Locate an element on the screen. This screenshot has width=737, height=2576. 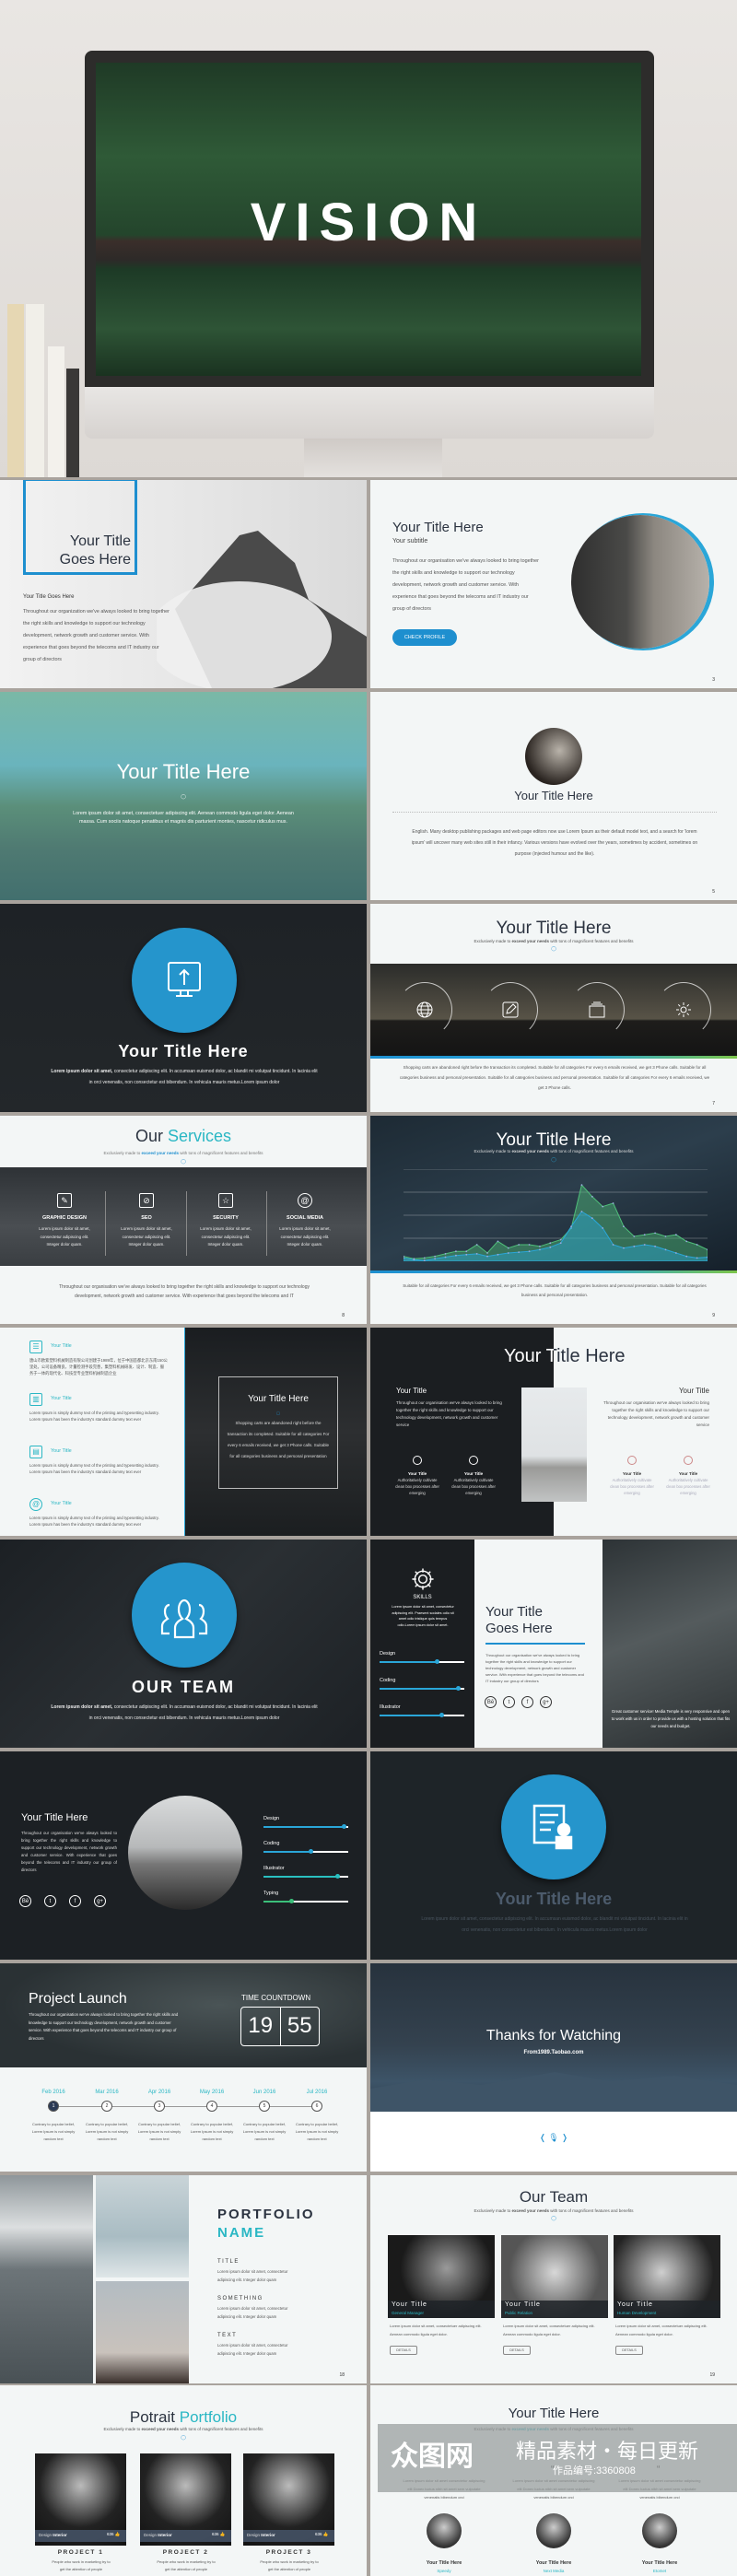
timeline-month: May 2016 is located at coordinates (212, 2092).